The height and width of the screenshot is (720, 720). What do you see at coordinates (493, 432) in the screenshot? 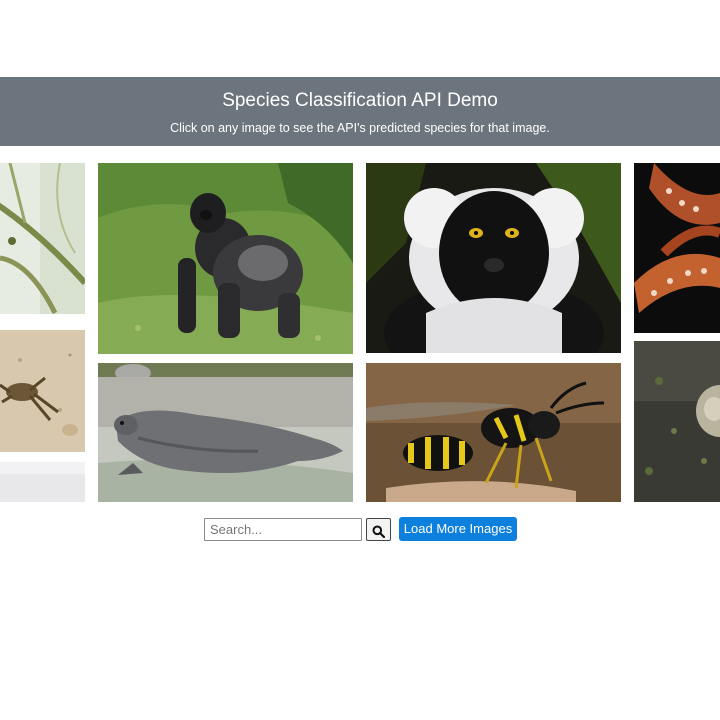
I see `gallery-image-wasp` at bounding box center [493, 432].